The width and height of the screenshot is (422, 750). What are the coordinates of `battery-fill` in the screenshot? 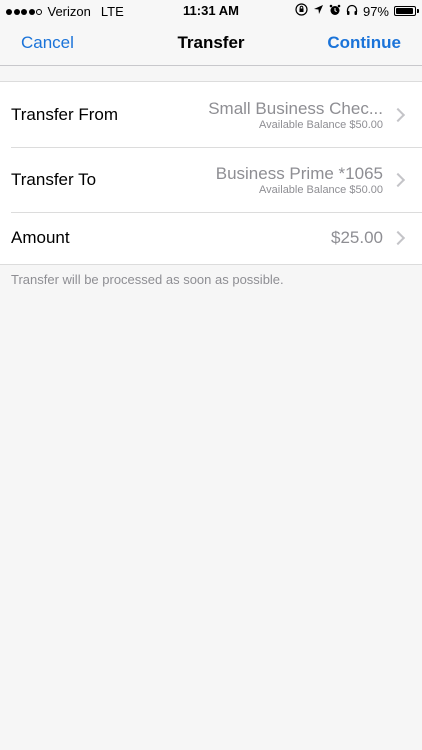 It's located at (405, 11).